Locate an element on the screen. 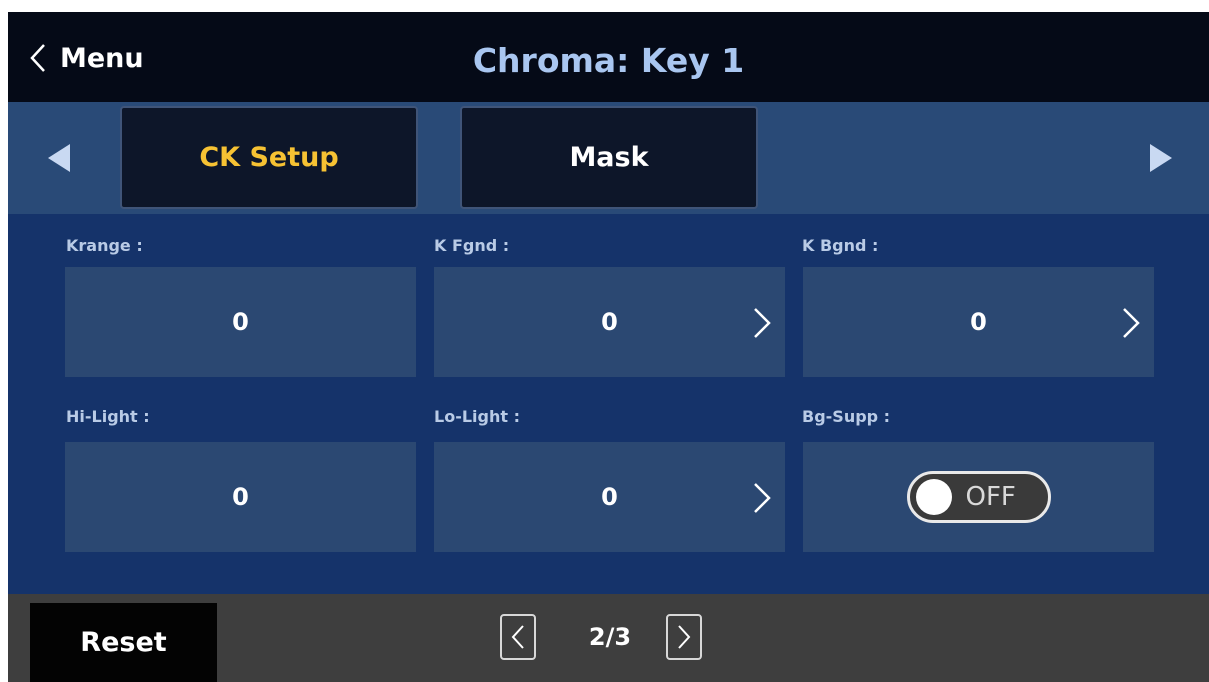 The image size is (1209, 682). krange-value: 0 is located at coordinates (240, 322).